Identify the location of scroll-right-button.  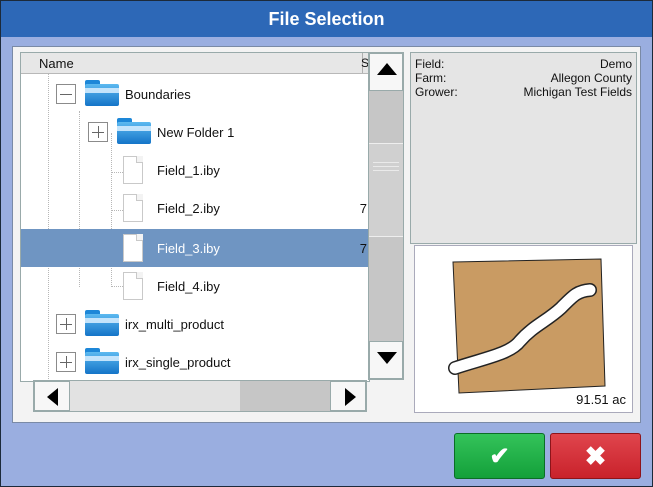
(348, 396).